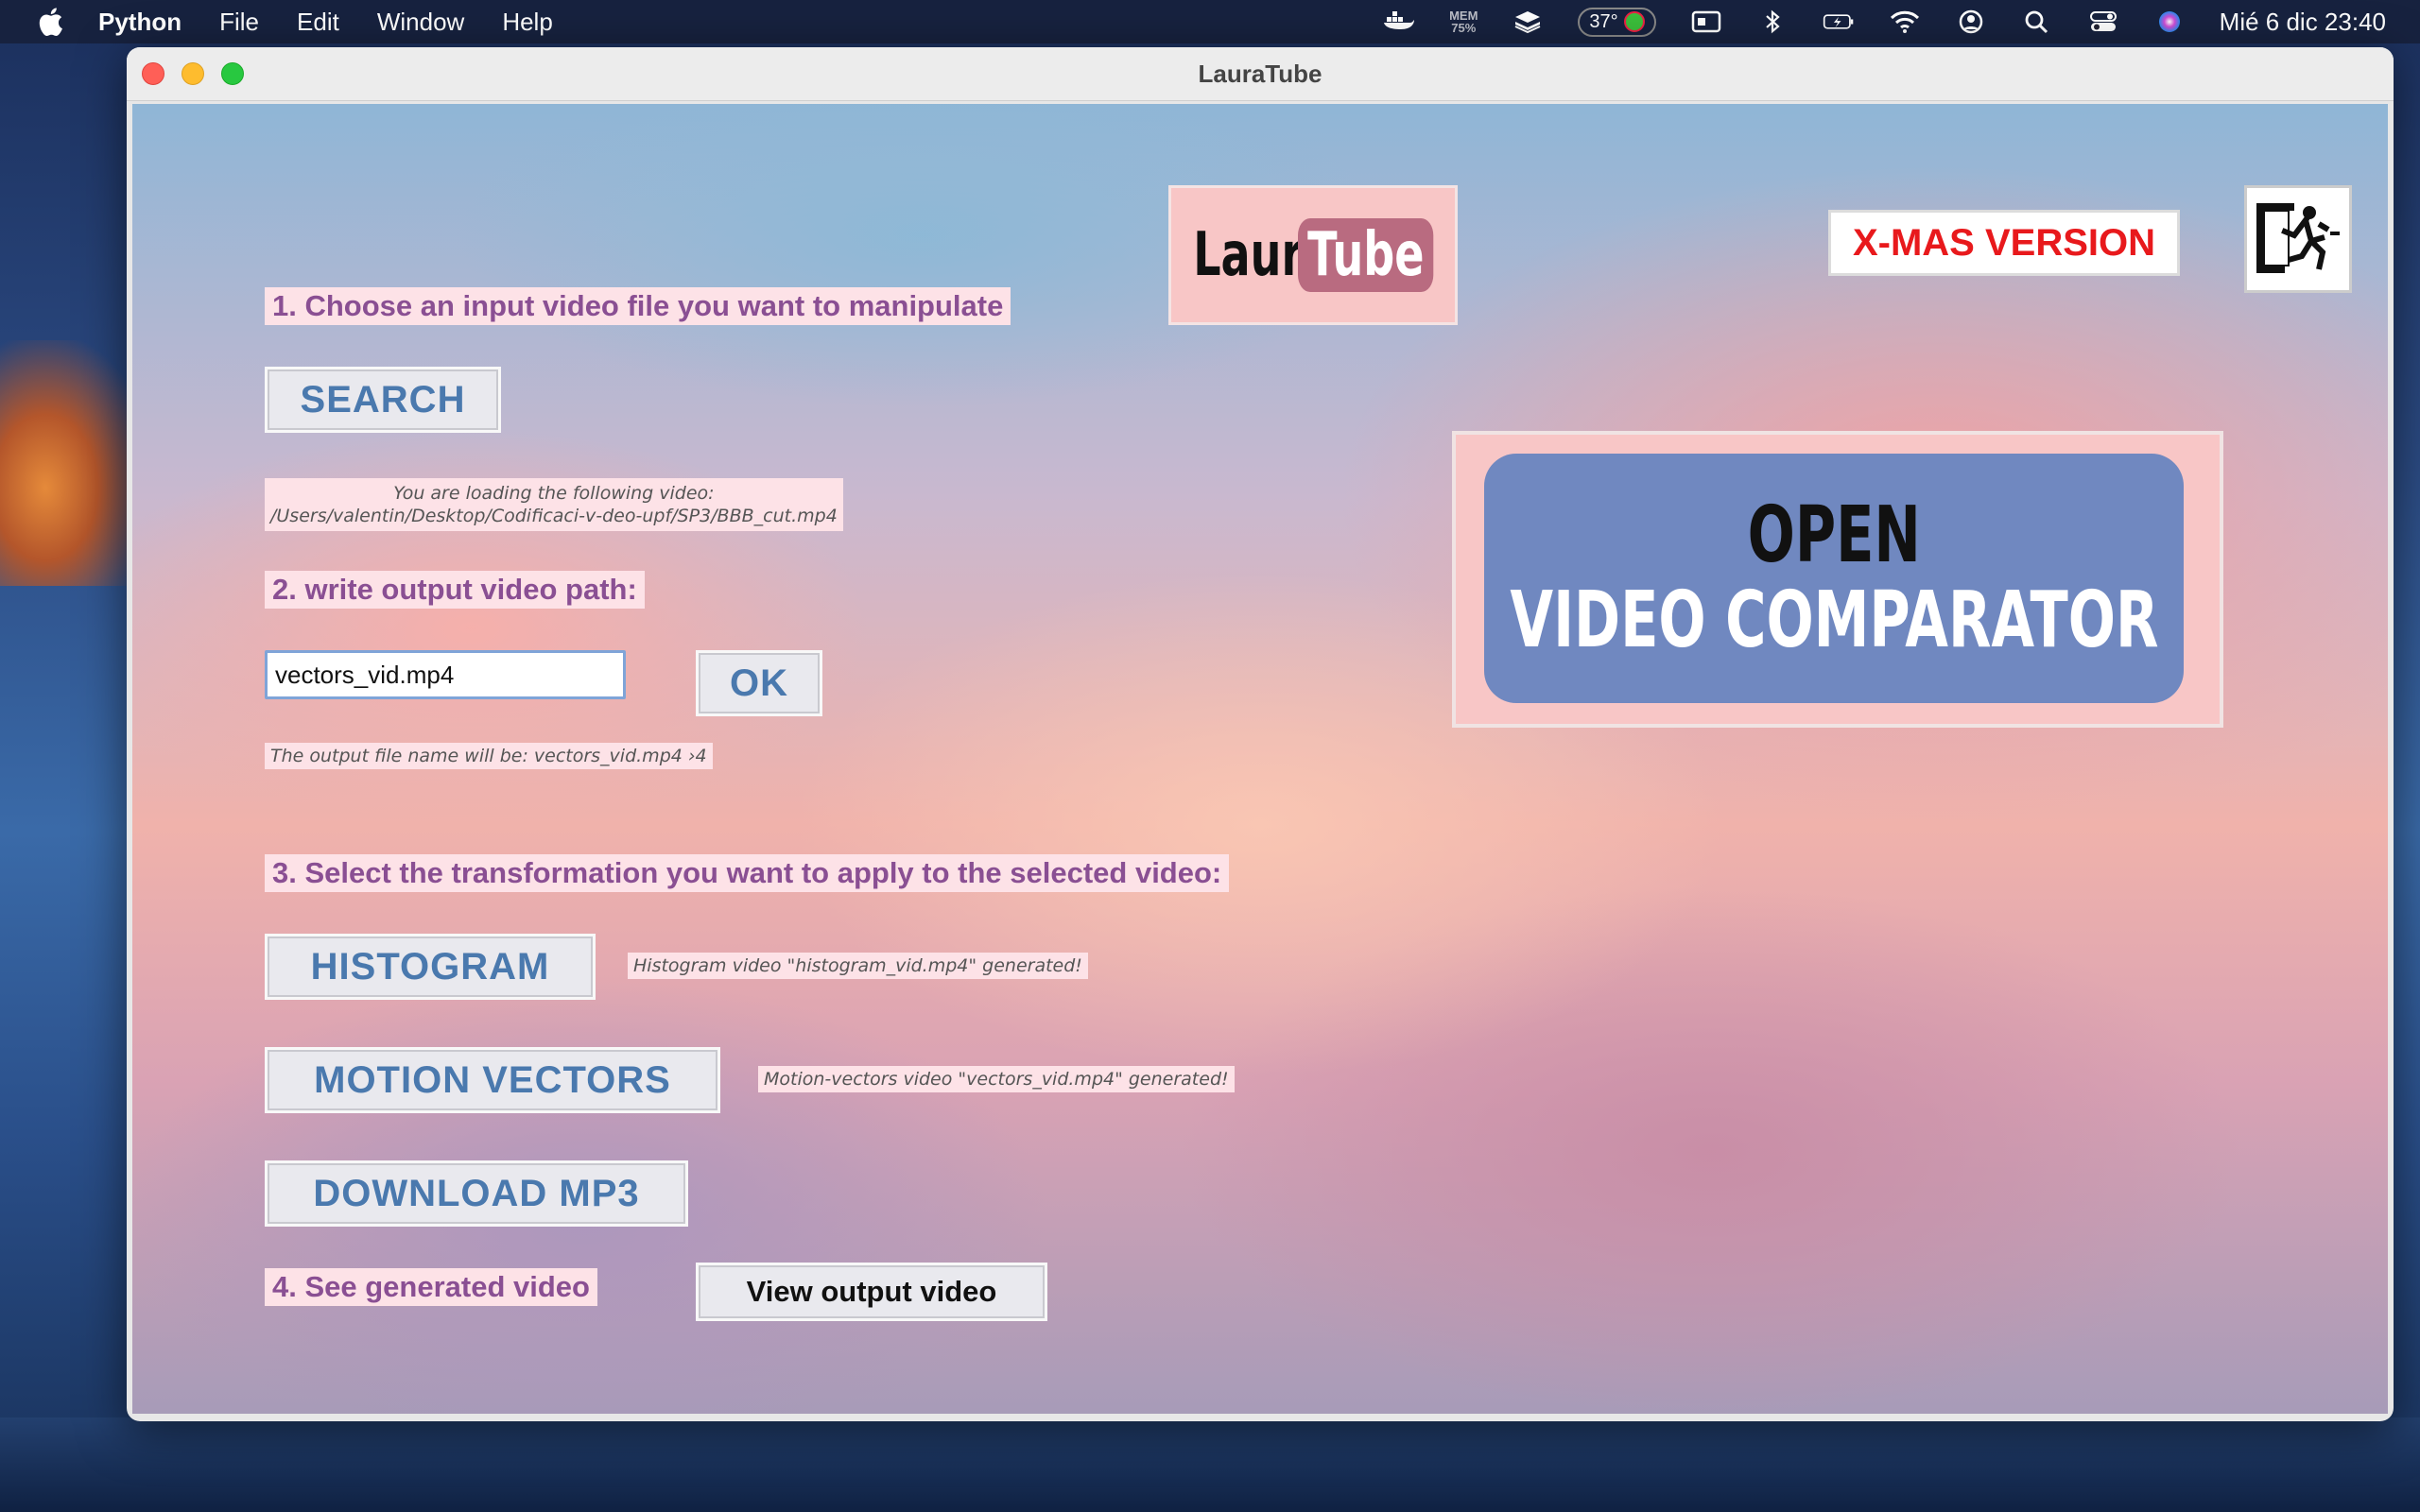 The height and width of the screenshot is (1512, 2420). I want to click on memory-monitor: MEM 75%, so click(1463, 21).